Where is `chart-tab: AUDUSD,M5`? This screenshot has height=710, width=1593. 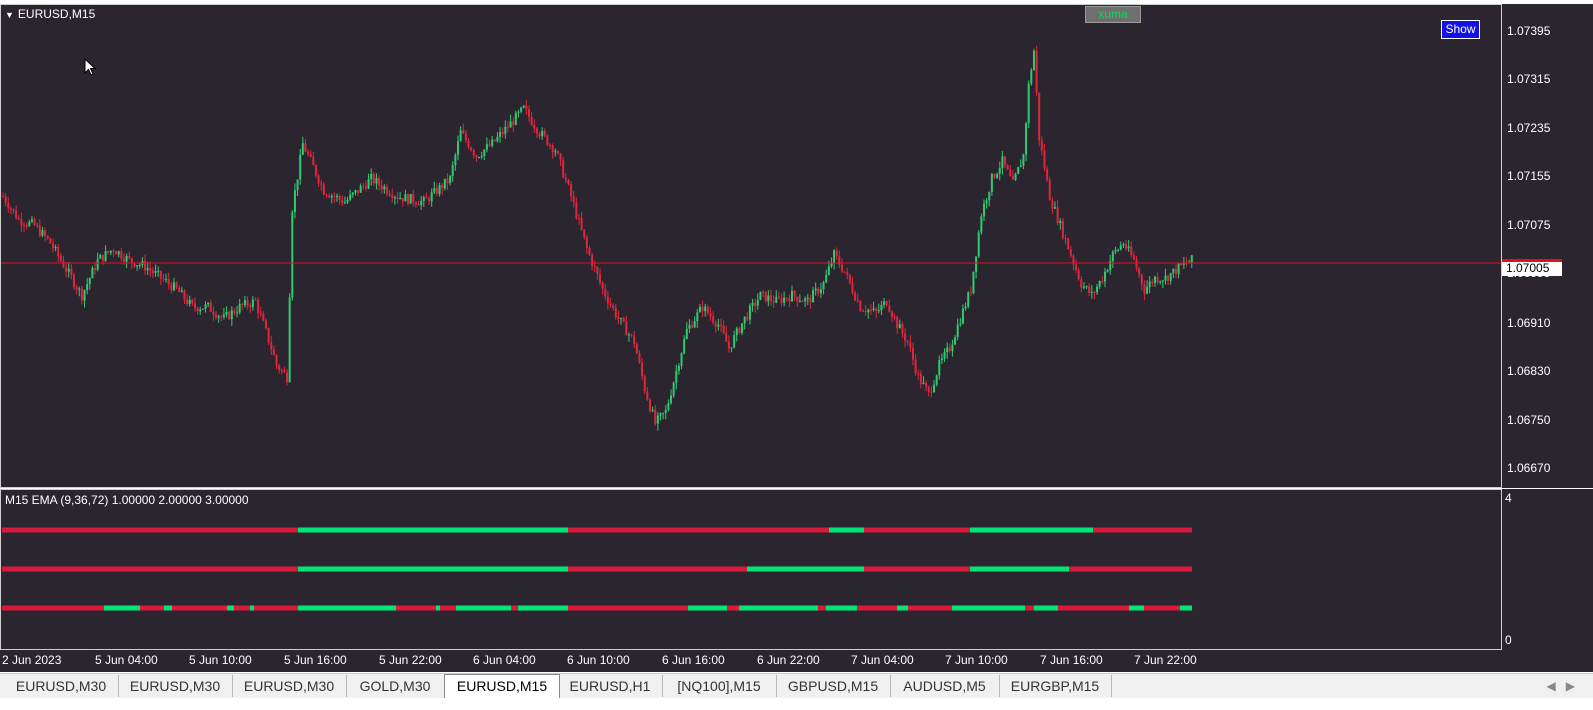
chart-tab: AUDUSD,M5 is located at coordinates (945, 686).